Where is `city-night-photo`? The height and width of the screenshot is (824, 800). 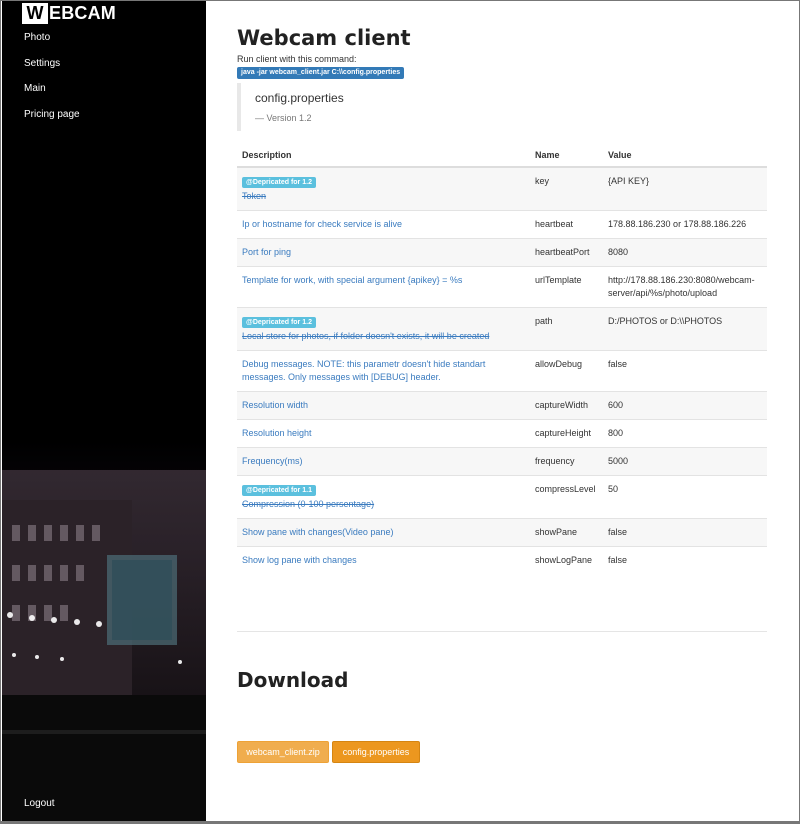 city-night-photo is located at coordinates (104, 630).